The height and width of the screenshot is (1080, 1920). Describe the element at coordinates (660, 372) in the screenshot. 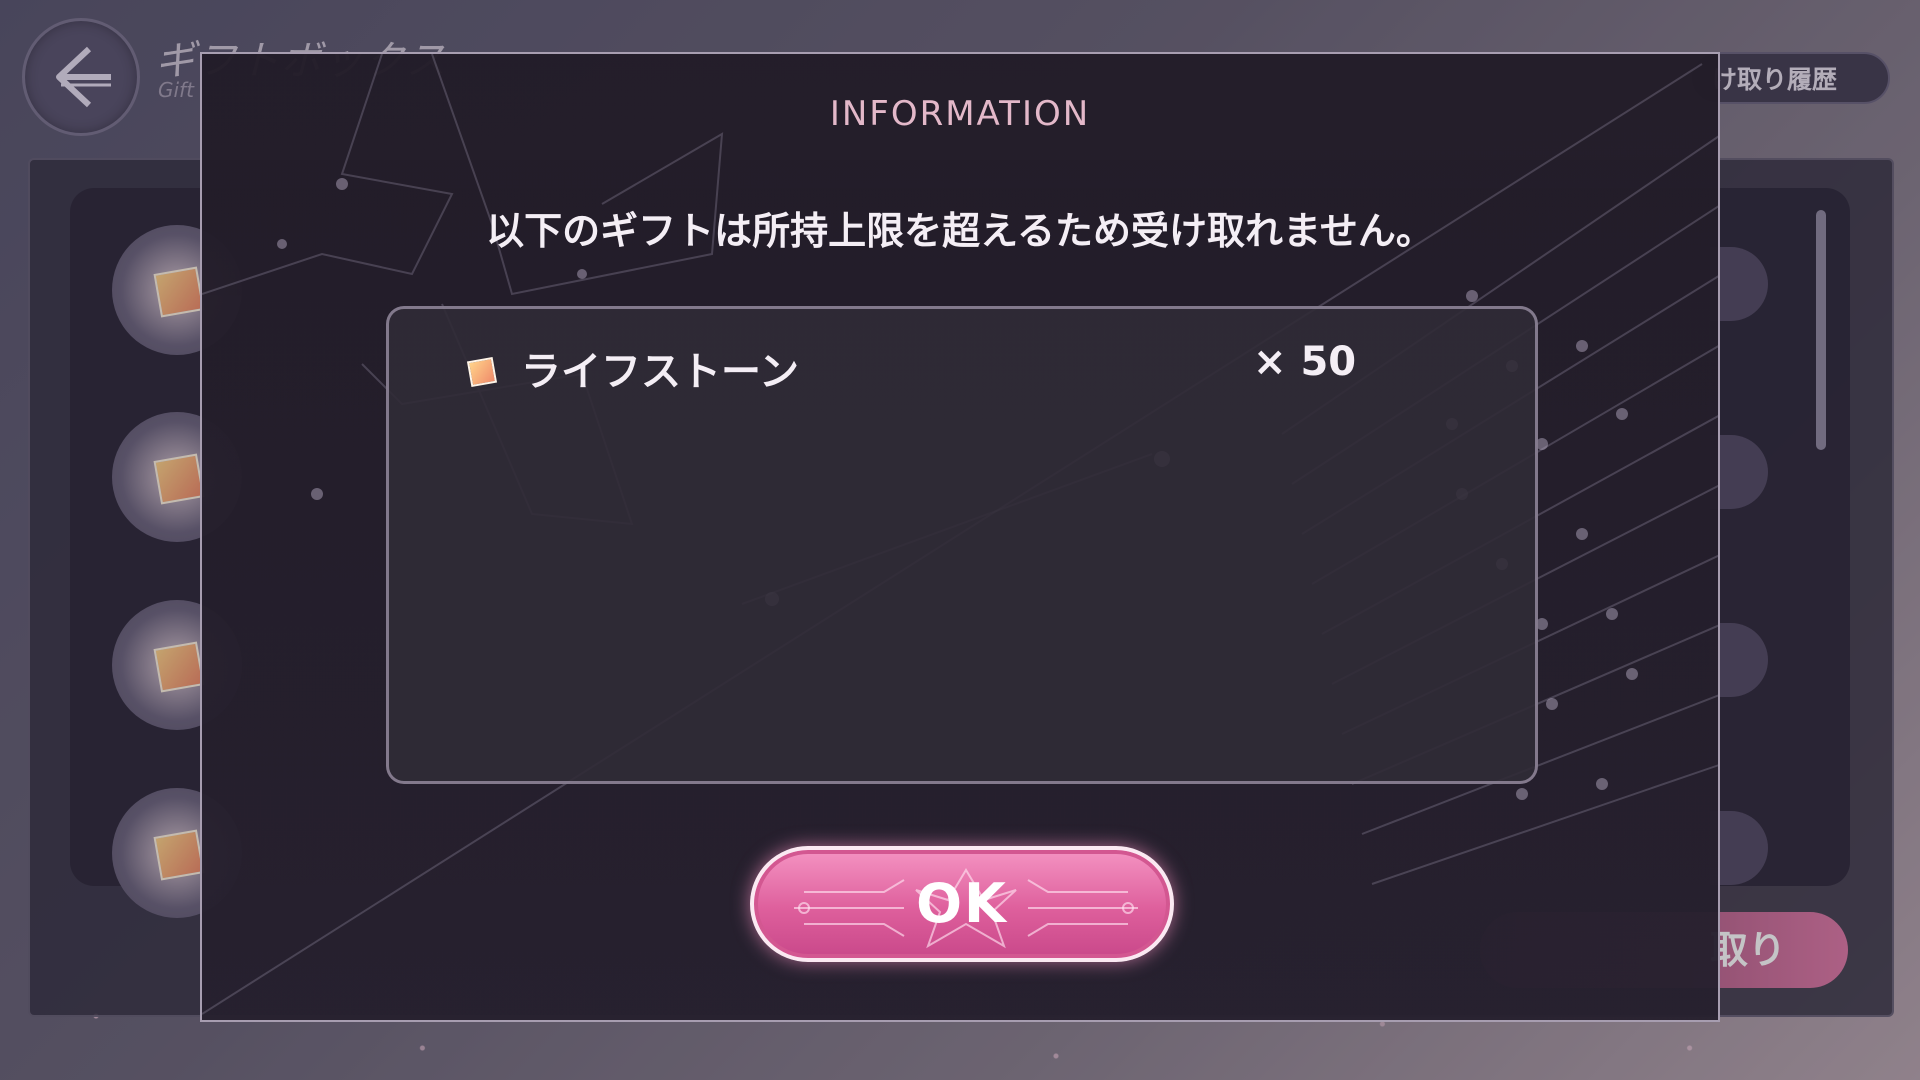

I see `item-name: ライフストーン` at that location.